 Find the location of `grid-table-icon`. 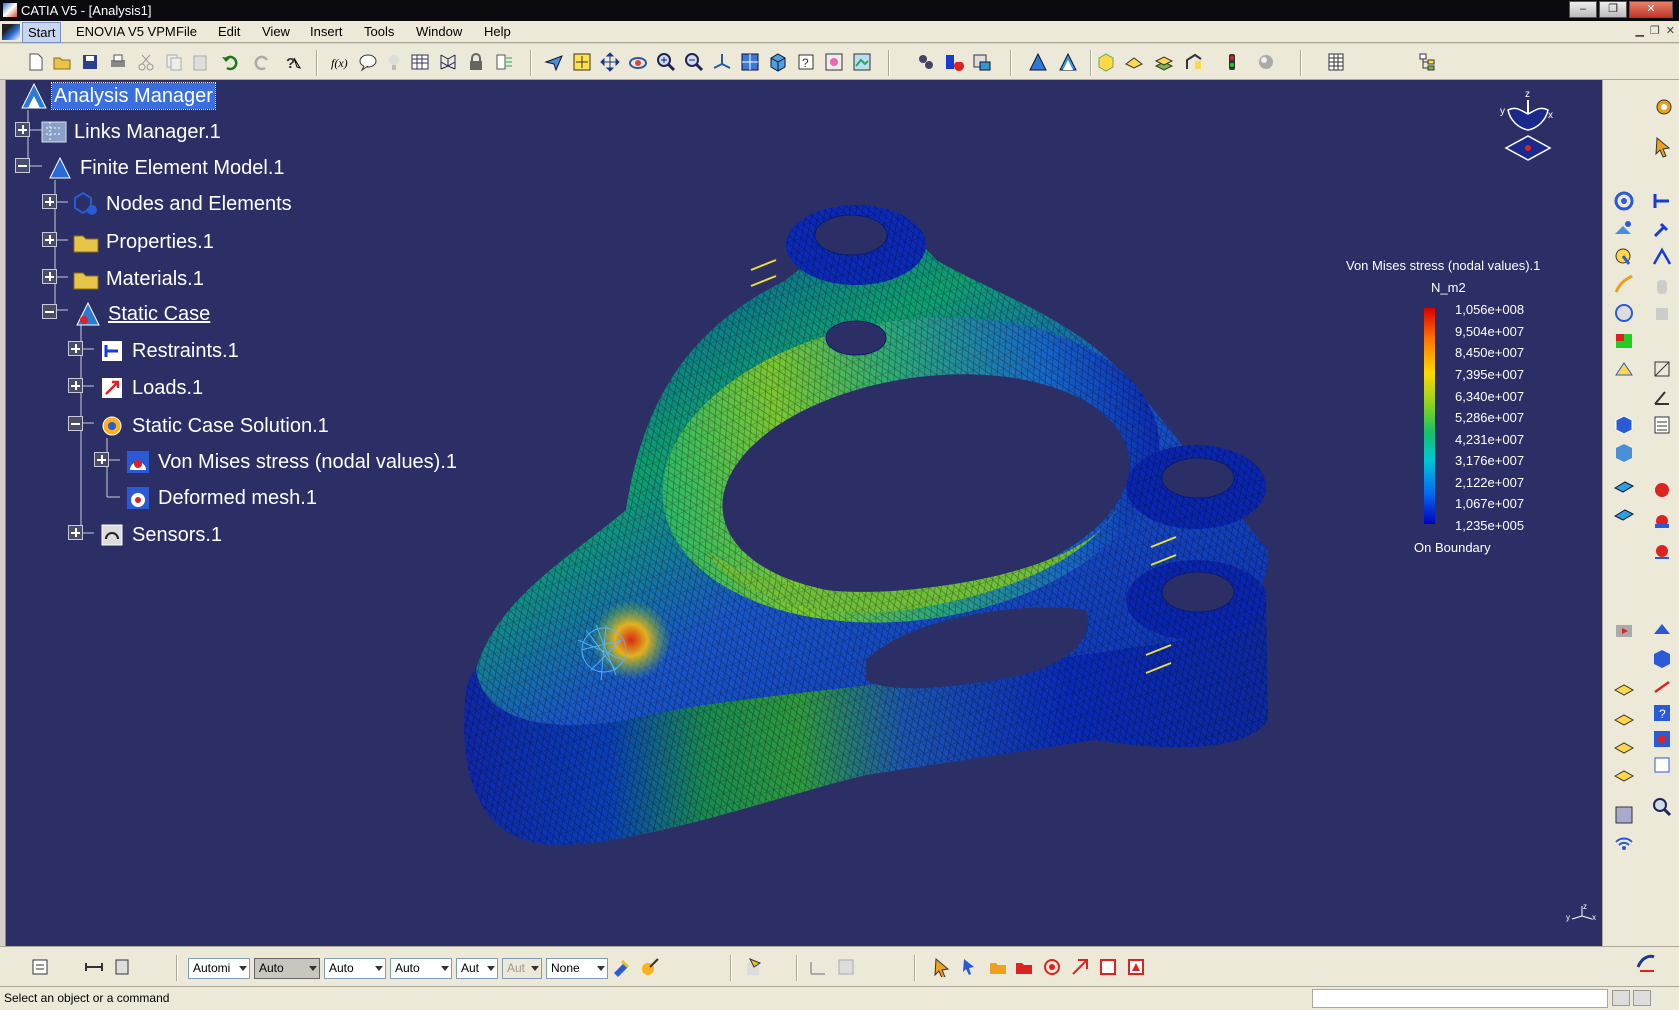

grid-table-icon is located at coordinates (1336, 62).